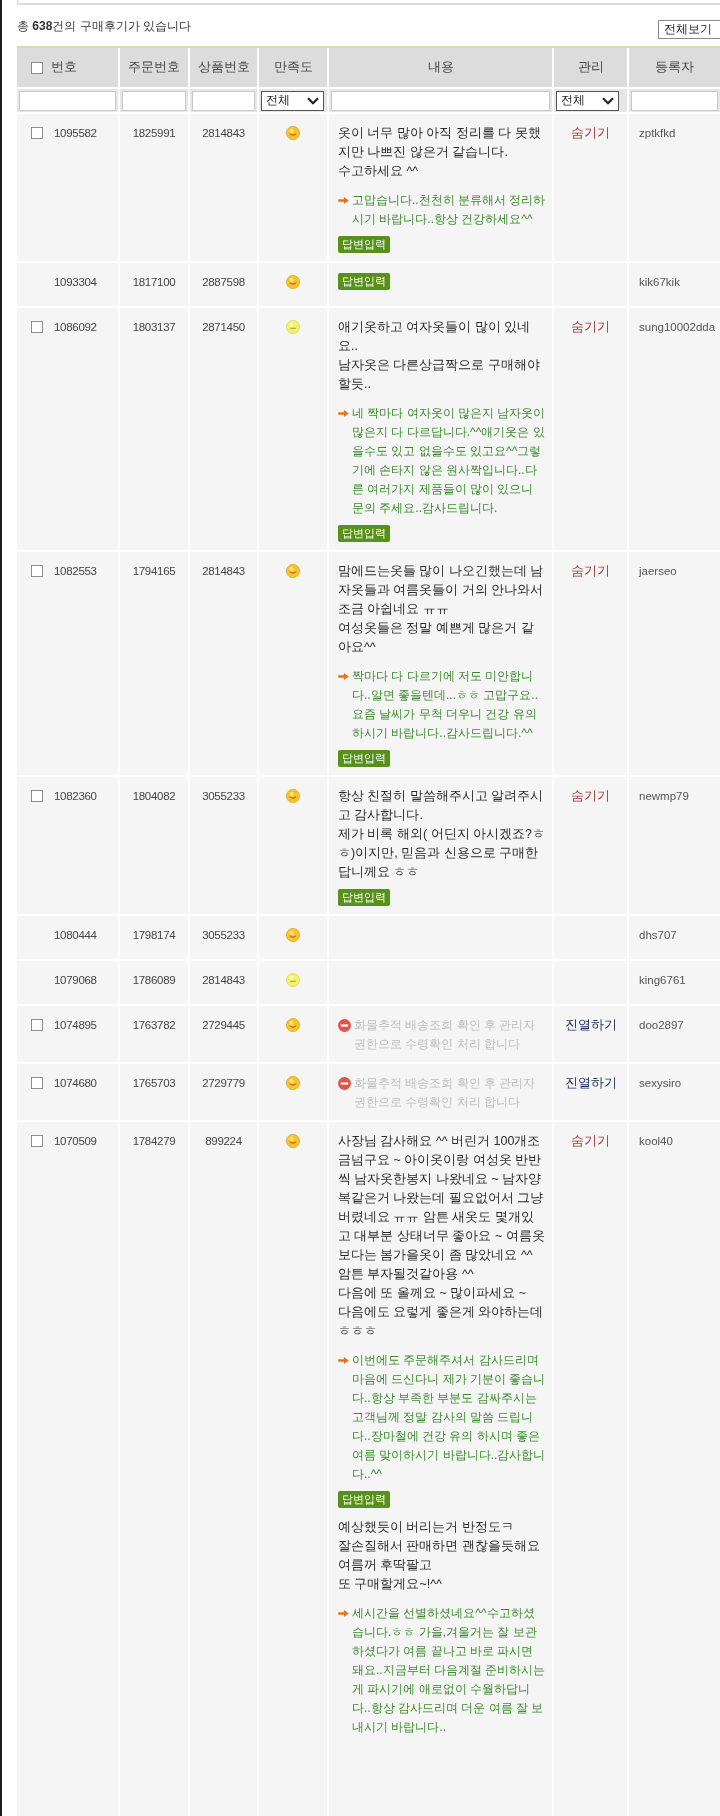 Image resolution: width=720 pixels, height=1816 pixels. I want to click on review-number: 1095582, so click(75, 133).